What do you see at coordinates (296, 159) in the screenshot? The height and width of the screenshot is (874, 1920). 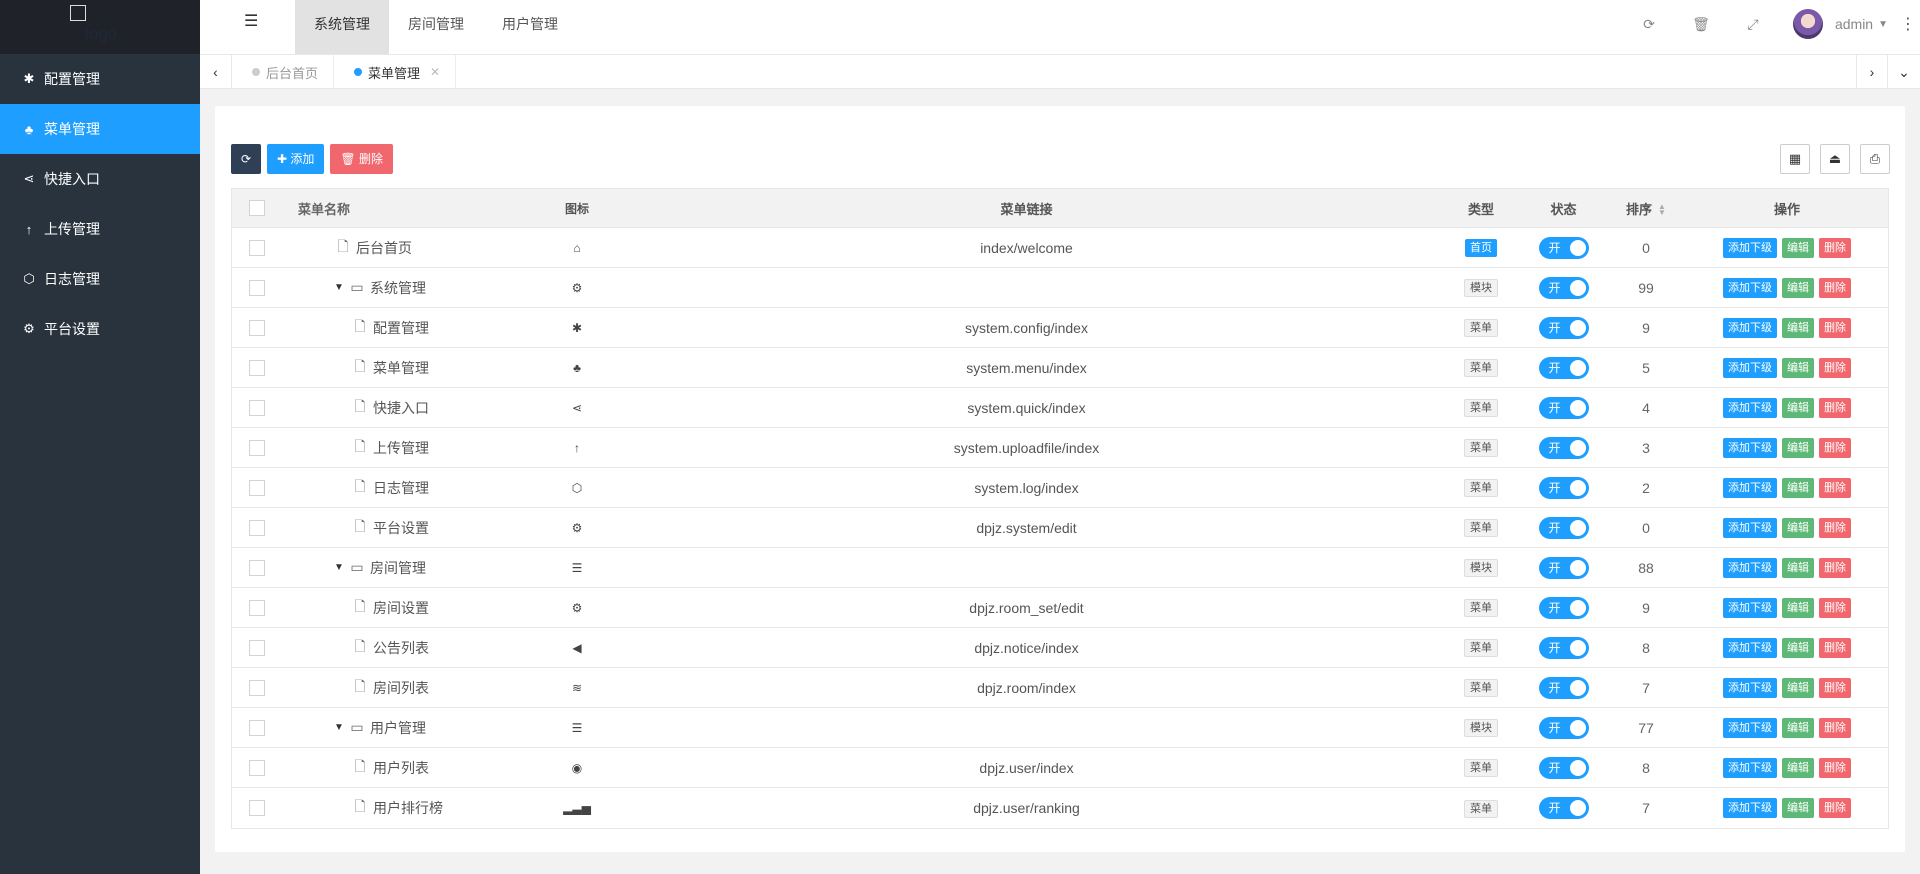 I see `add-button: ✚ 添加` at bounding box center [296, 159].